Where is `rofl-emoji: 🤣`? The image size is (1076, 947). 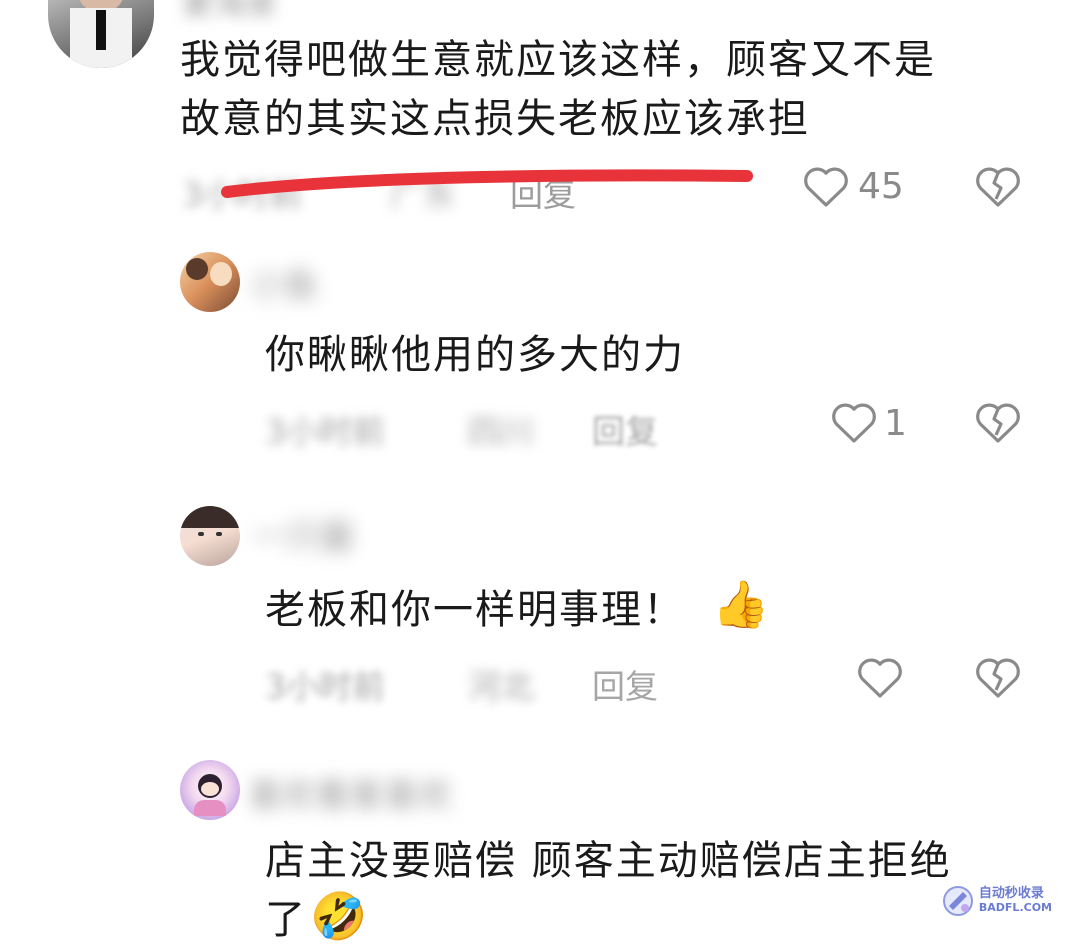
rofl-emoji: 🤣 is located at coordinates (339, 916).